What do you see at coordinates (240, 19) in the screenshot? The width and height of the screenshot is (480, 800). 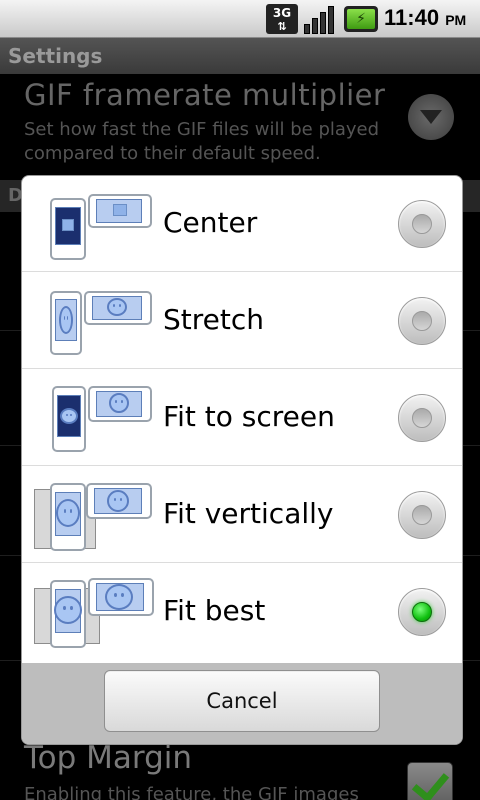 I see `status-bar: 3G ⇅ ⚡ 11:40 PM` at bounding box center [240, 19].